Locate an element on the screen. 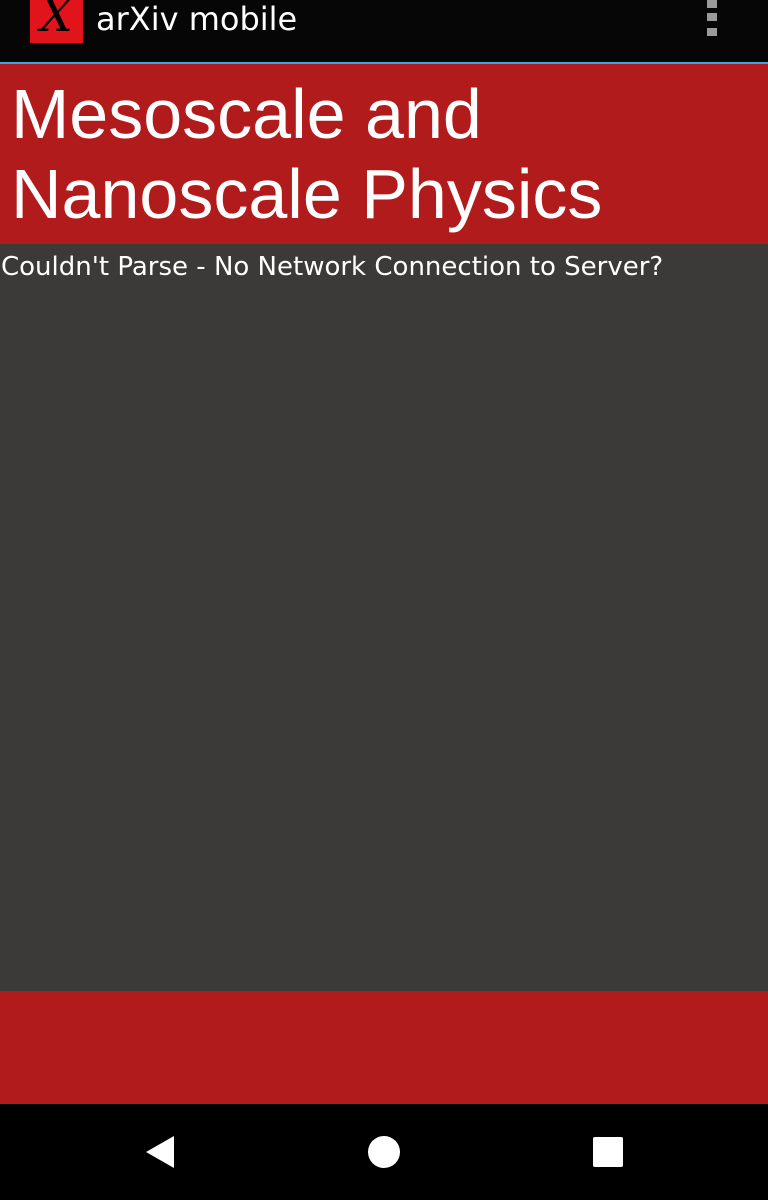  back-button is located at coordinates (160, 1152).